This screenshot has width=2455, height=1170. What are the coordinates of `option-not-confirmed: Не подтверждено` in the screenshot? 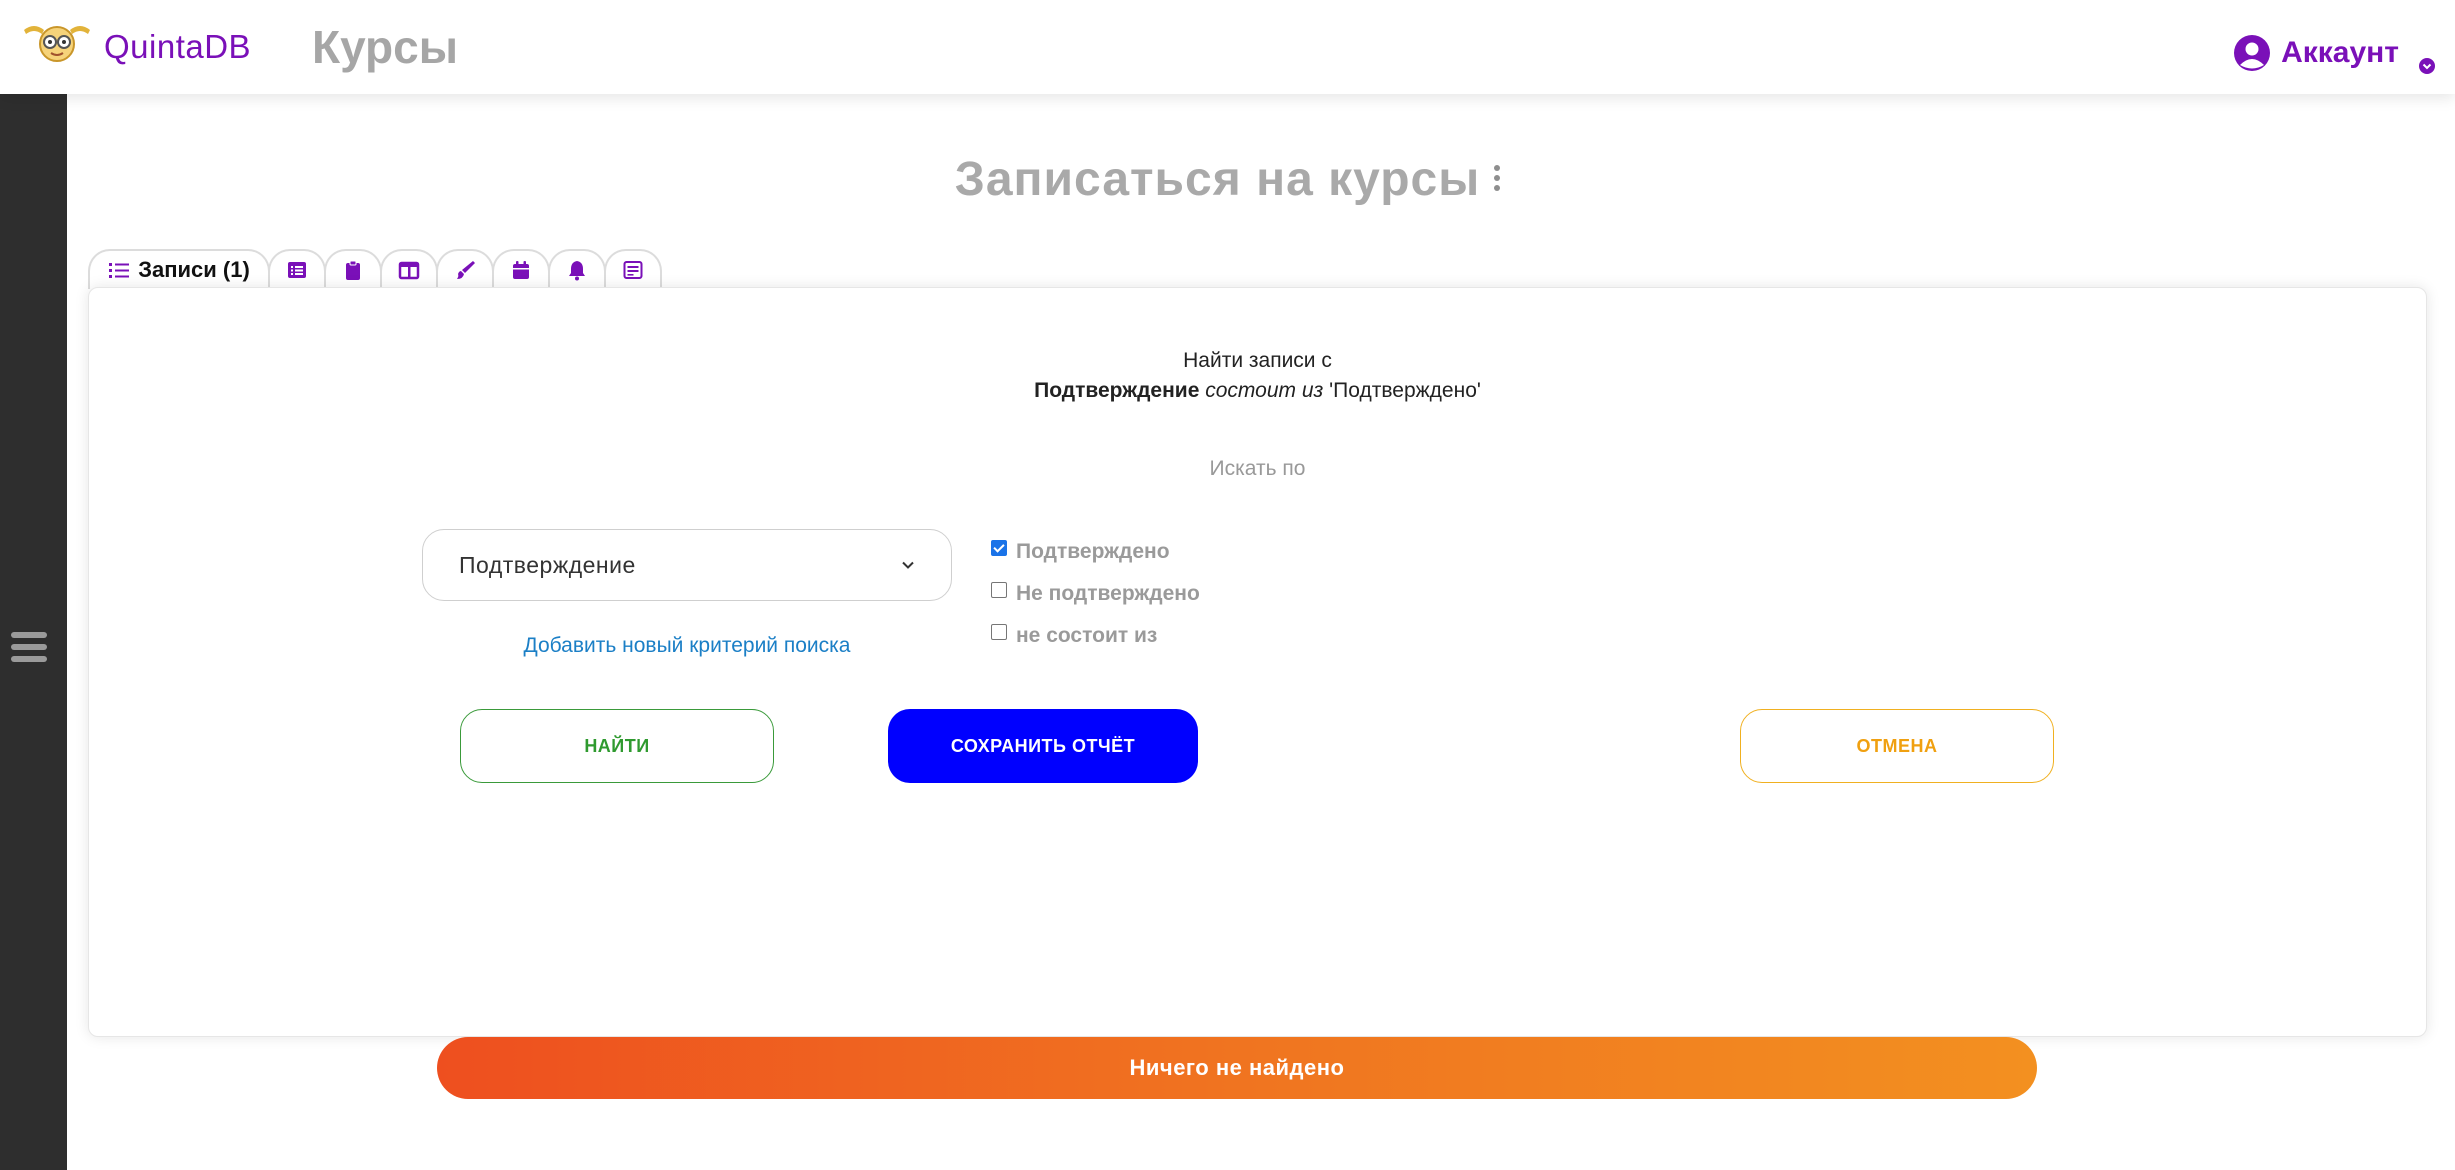 It's located at (1095, 594).